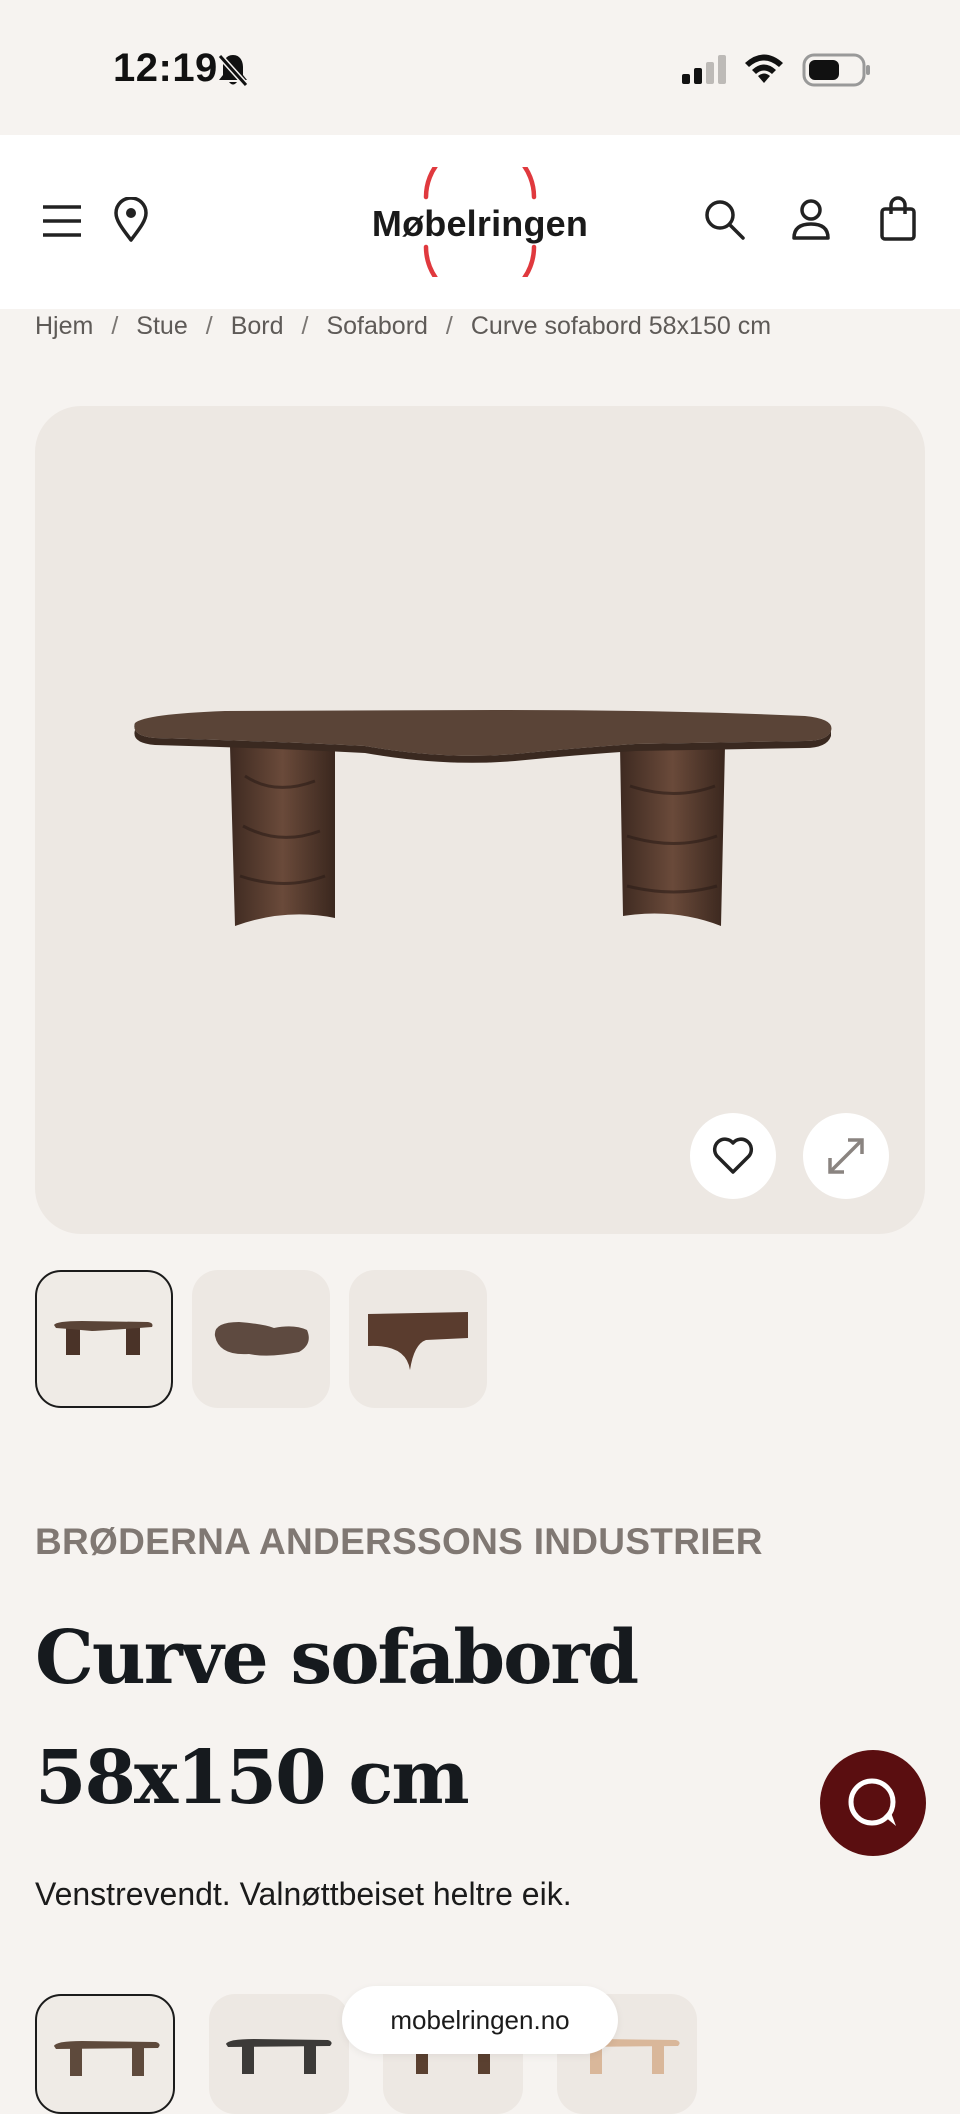 This screenshot has height=2114, width=960. I want to click on battery-icon, so click(836, 70).